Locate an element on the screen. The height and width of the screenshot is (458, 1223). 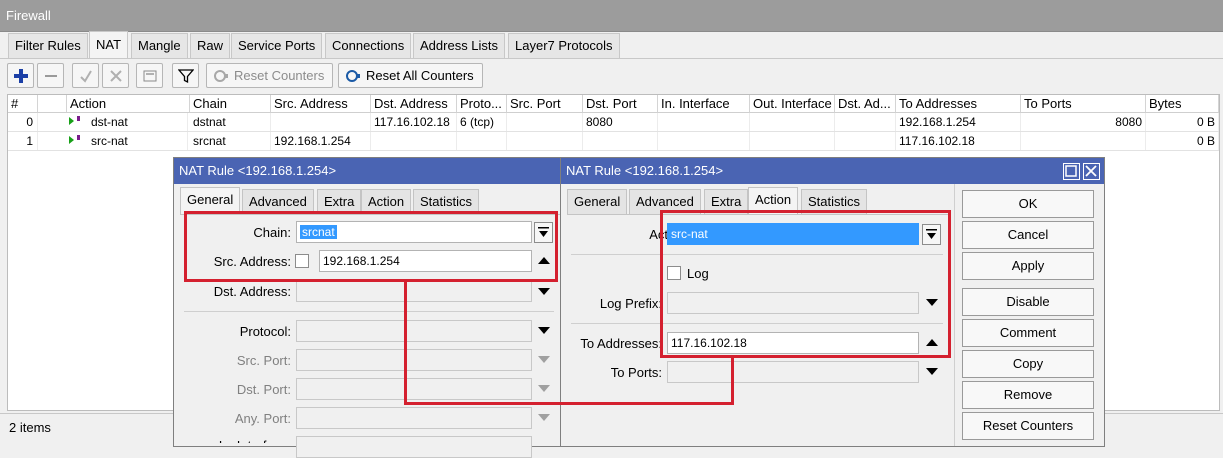
row-src-address is located at coordinates (321, 122).